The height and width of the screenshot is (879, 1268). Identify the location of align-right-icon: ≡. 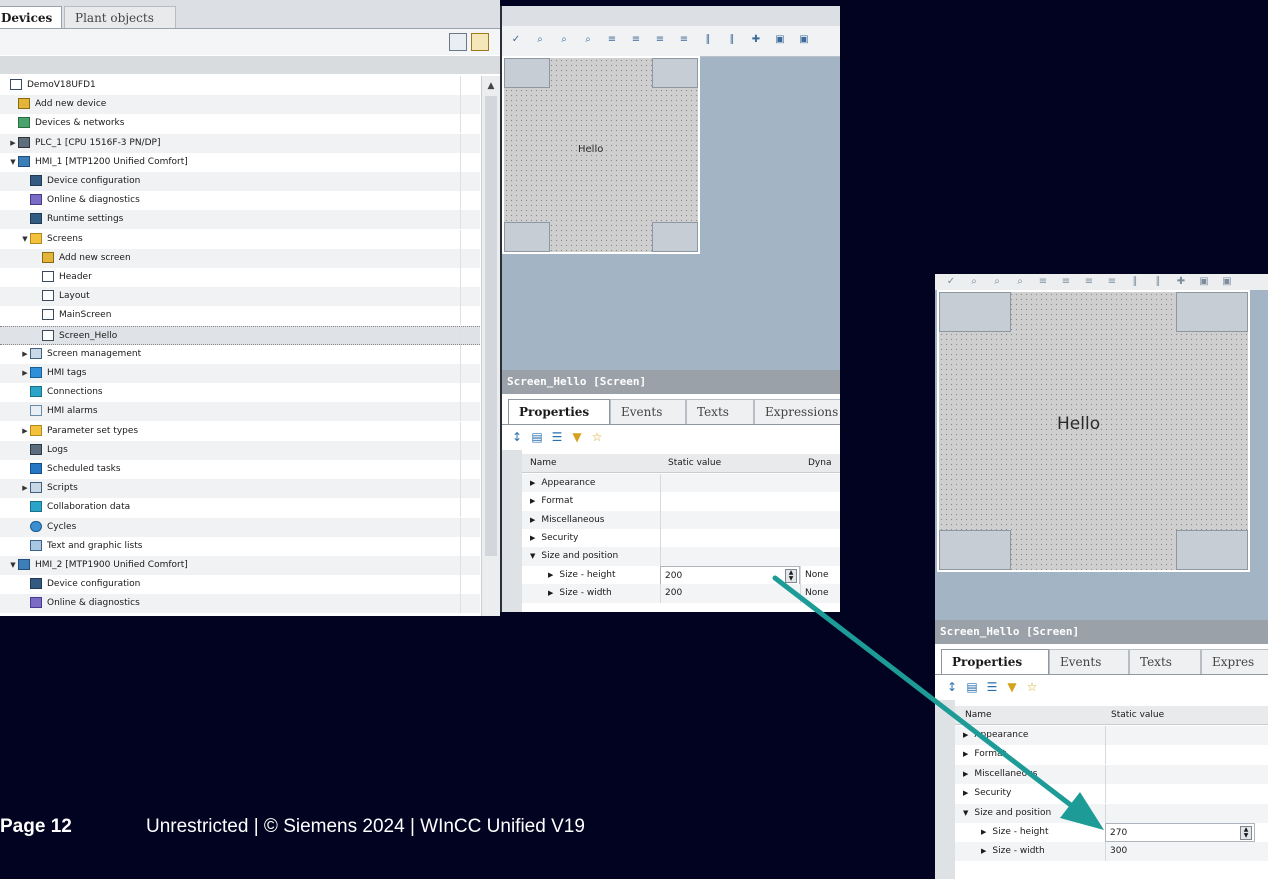
(660, 40).